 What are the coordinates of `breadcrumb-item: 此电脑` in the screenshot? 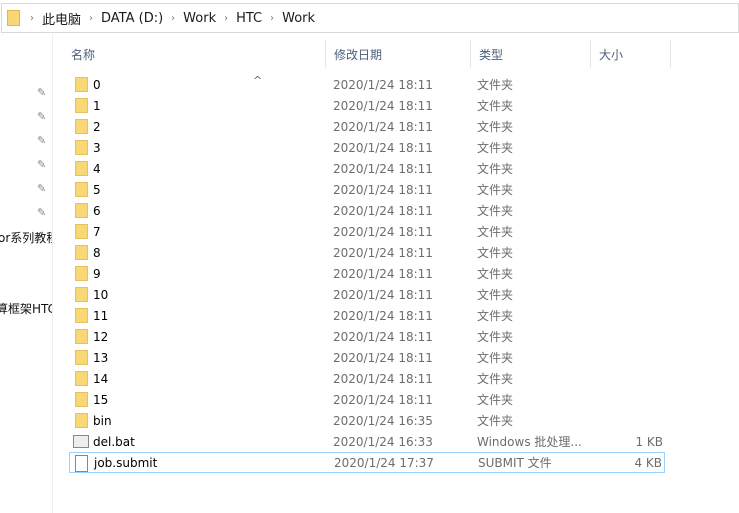 It's located at (61, 18).